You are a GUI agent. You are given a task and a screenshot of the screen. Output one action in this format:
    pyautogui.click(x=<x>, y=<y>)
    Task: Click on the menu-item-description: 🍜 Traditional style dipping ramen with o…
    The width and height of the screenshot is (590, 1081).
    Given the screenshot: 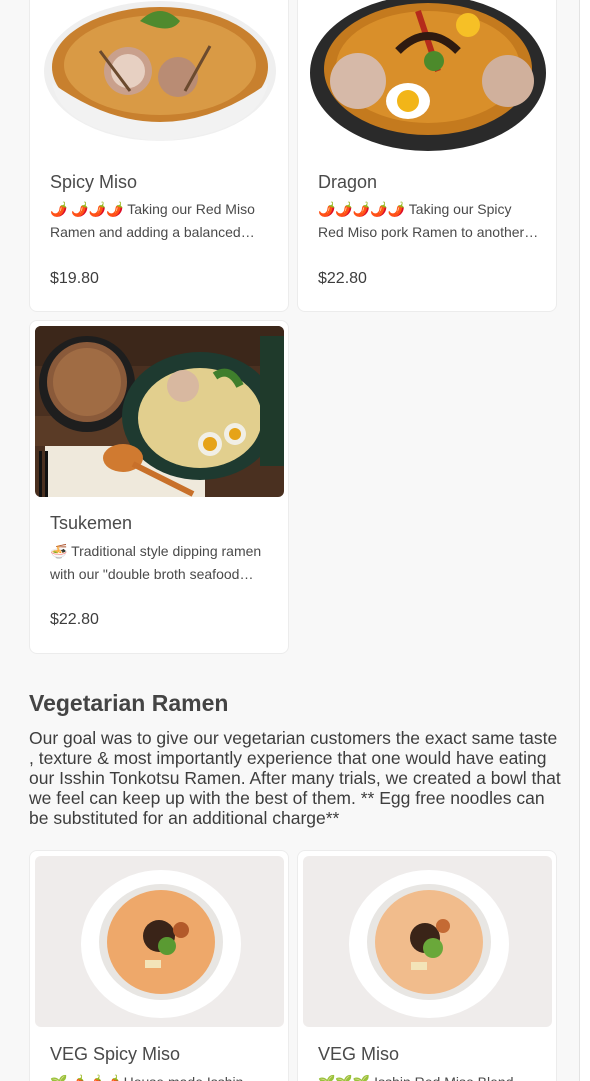 What is the action you would take?
    pyautogui.click(x=156, y=562)
    